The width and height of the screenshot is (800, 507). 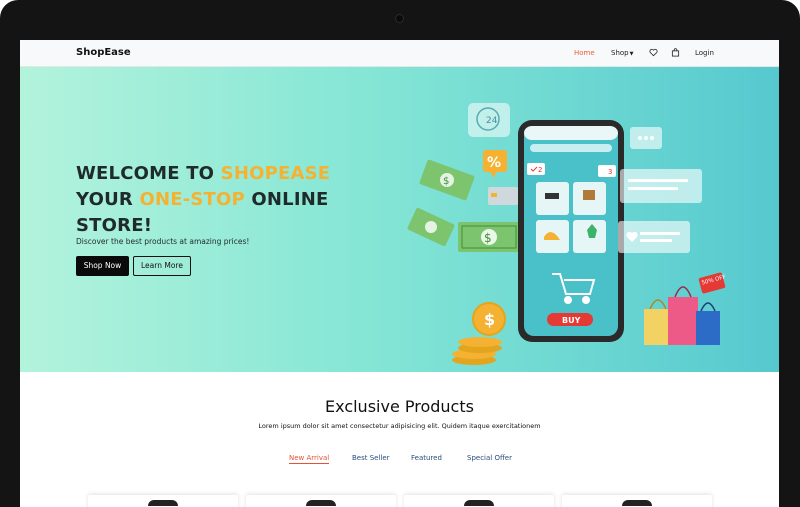 What do you see at coordinates (431, 227) in the screenshot?
I see `money-bill-icon` at bounding box center [431, 227].